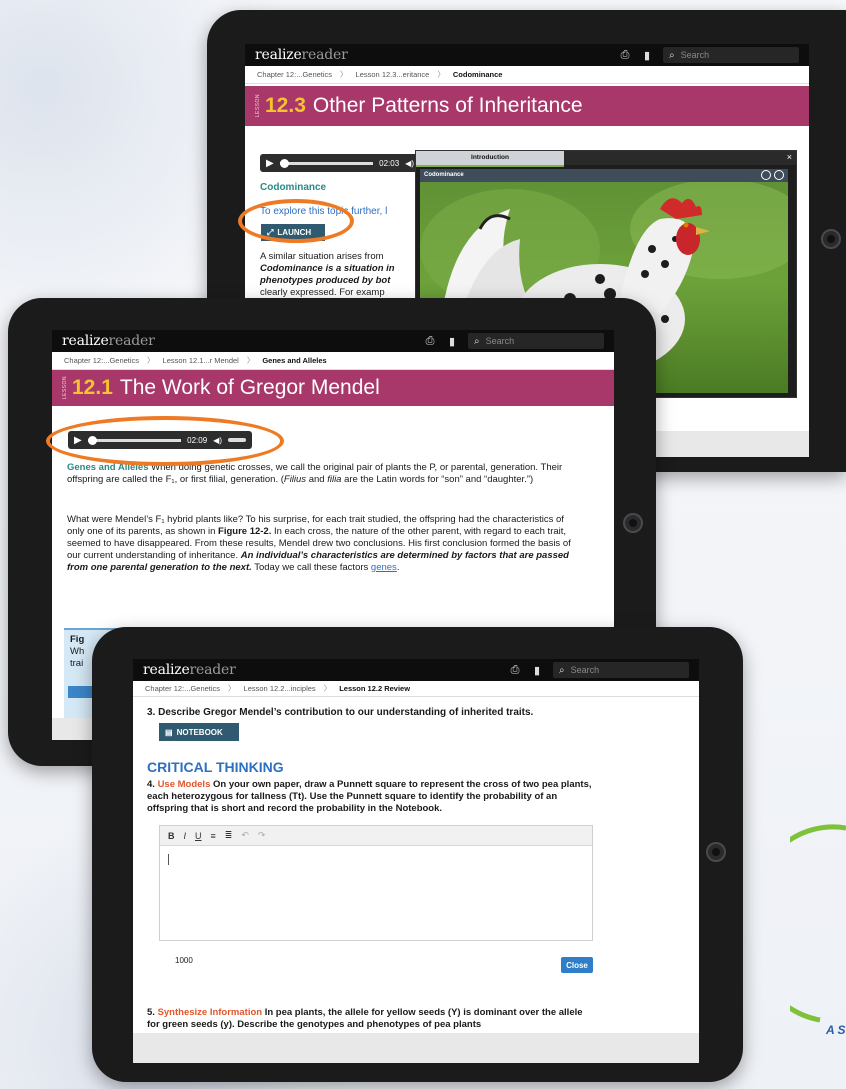 This screenshot has width=846, height=1089. What do you see at coordinates (779, 175) in the screenshot?
I see `play-icon` at bounding box center [779, 175].